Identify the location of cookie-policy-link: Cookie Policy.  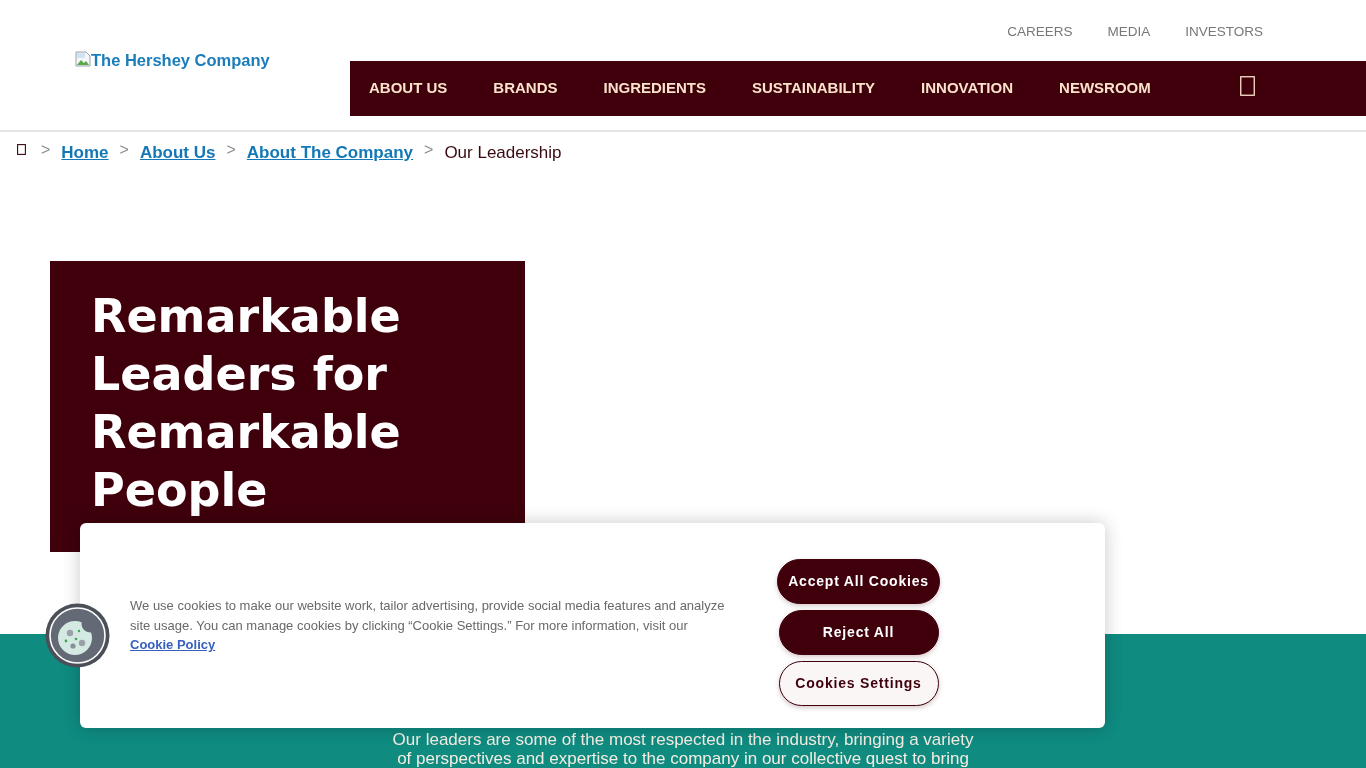
(173, 645).